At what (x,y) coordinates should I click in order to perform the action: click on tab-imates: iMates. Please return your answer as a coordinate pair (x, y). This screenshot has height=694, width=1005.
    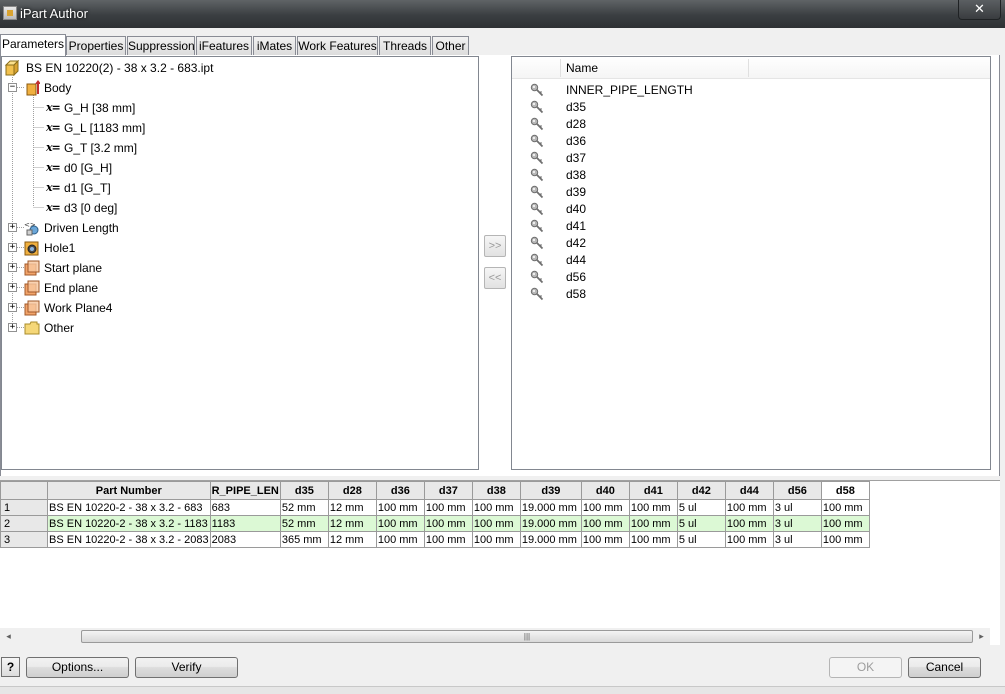
    Looking at the image, I should click on (274, 45).